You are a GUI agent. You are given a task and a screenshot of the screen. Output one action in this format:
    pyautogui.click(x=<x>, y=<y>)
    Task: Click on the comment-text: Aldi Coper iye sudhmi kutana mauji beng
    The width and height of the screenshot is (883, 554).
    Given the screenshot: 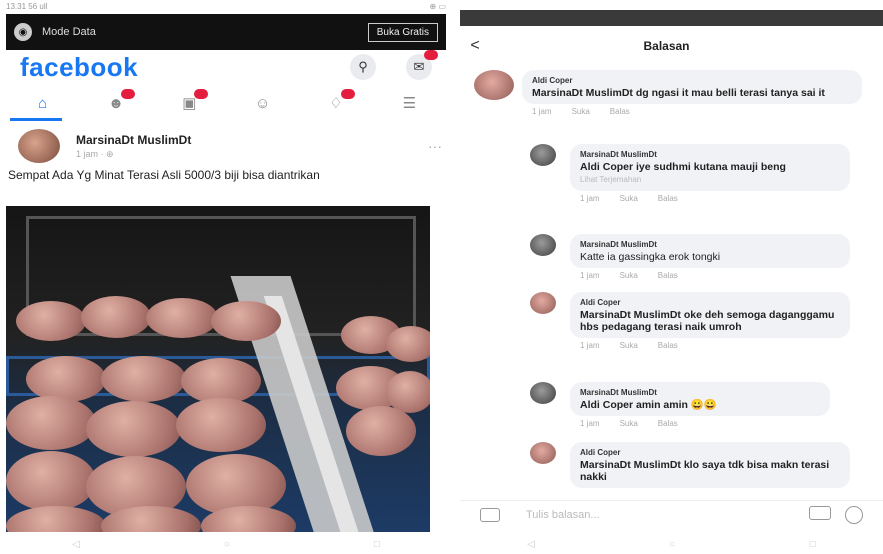 What is the action you would take?
    pyautogui.click(x=683, y=167)
    